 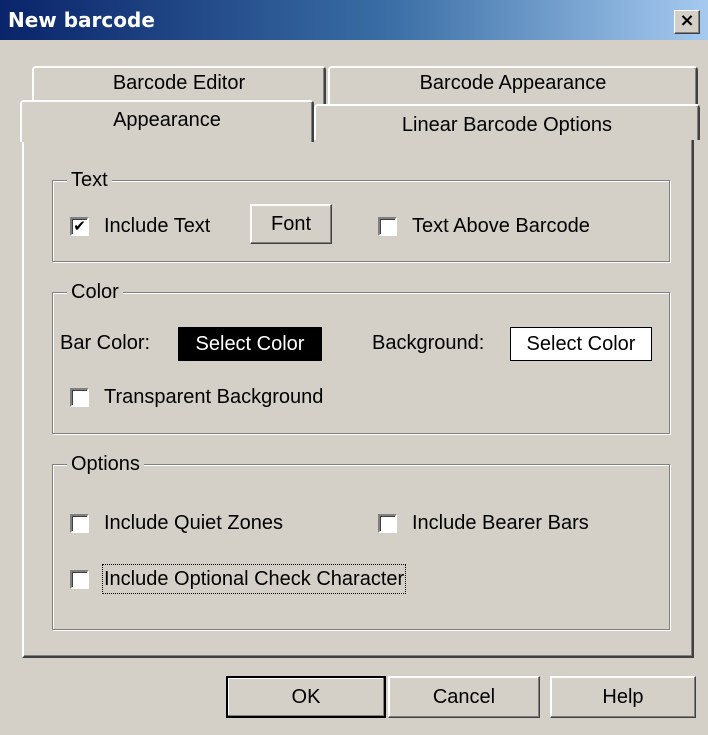 What do you see at coordinates (81, 20) in the screenshot?
I see `window-title: New barcode` at bounding box center [81, 20].